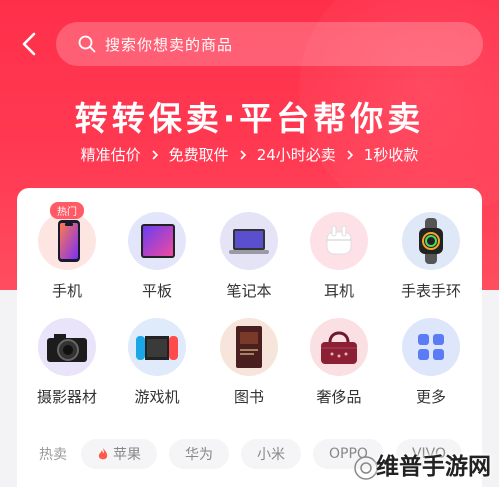  What do you see at coordinates (269, 44) in the screenshot?
I see `search-bar: 搜索你想卖的商品` at bounding box center [269, 44].